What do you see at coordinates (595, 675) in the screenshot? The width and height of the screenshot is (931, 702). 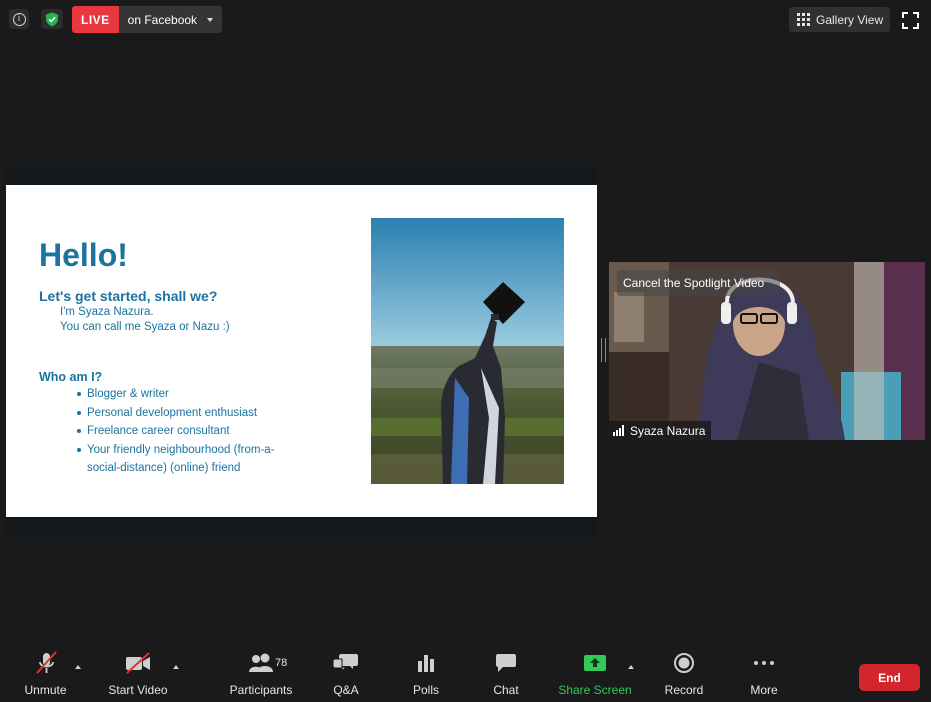 I see `share-screen-button: Share Screen` at bounding box center [595, 675].